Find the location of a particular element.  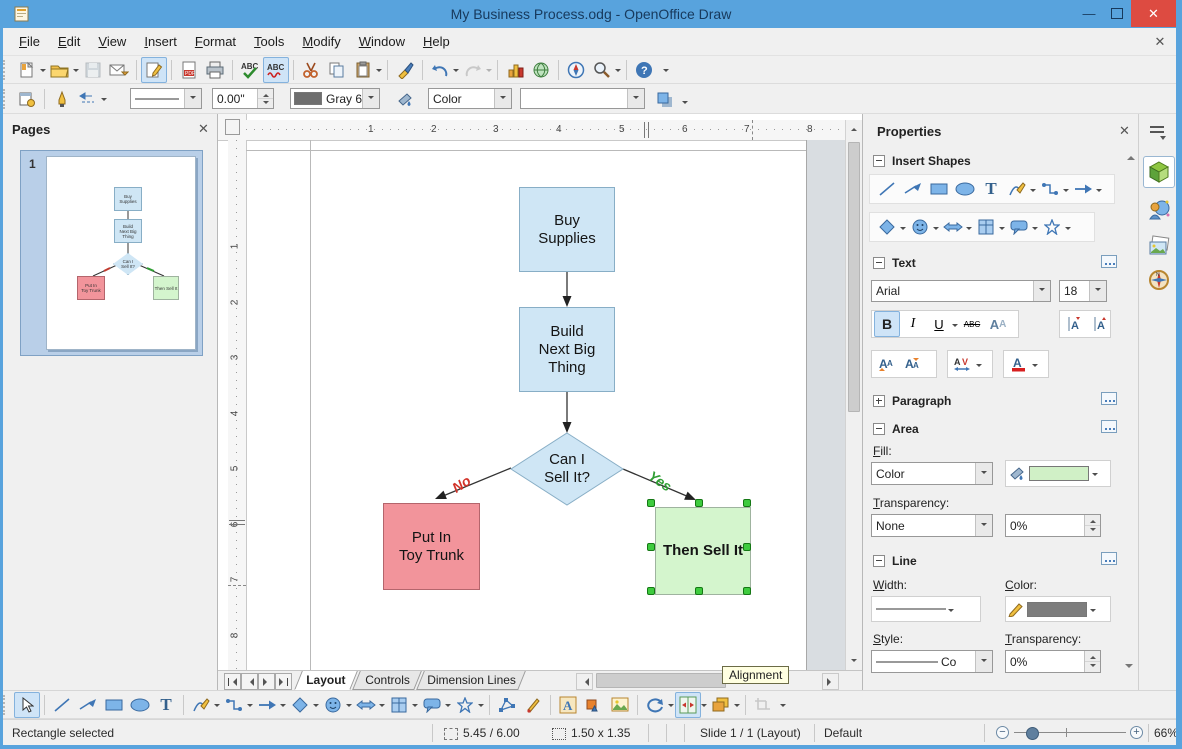

zoom-level: 66% is located at coordinates (1166, 733).